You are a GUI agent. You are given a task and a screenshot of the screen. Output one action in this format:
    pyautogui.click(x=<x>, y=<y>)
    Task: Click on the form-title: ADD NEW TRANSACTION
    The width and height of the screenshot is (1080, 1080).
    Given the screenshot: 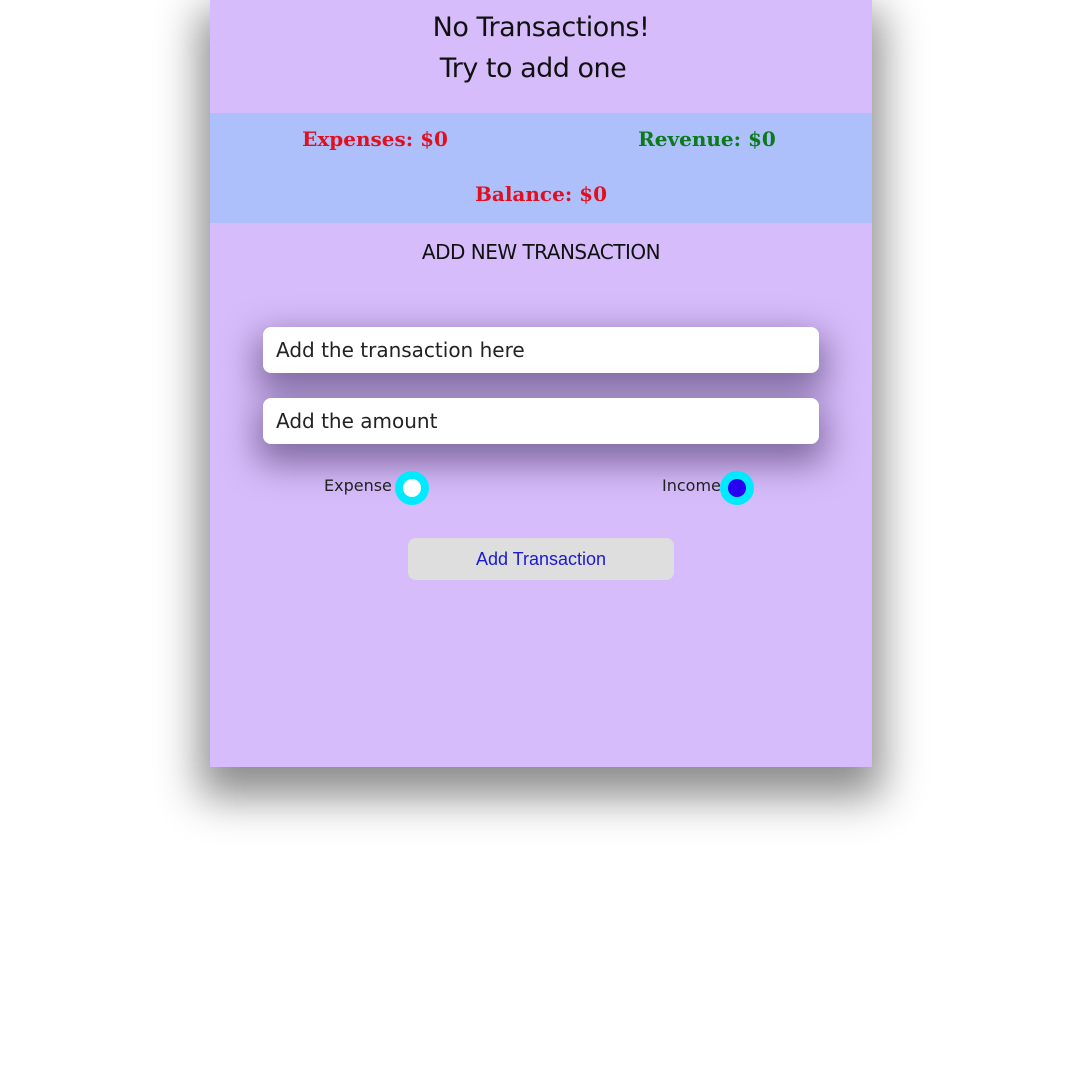 What is the action you would take?
    pyautogui.click(x=541, y=252)
    